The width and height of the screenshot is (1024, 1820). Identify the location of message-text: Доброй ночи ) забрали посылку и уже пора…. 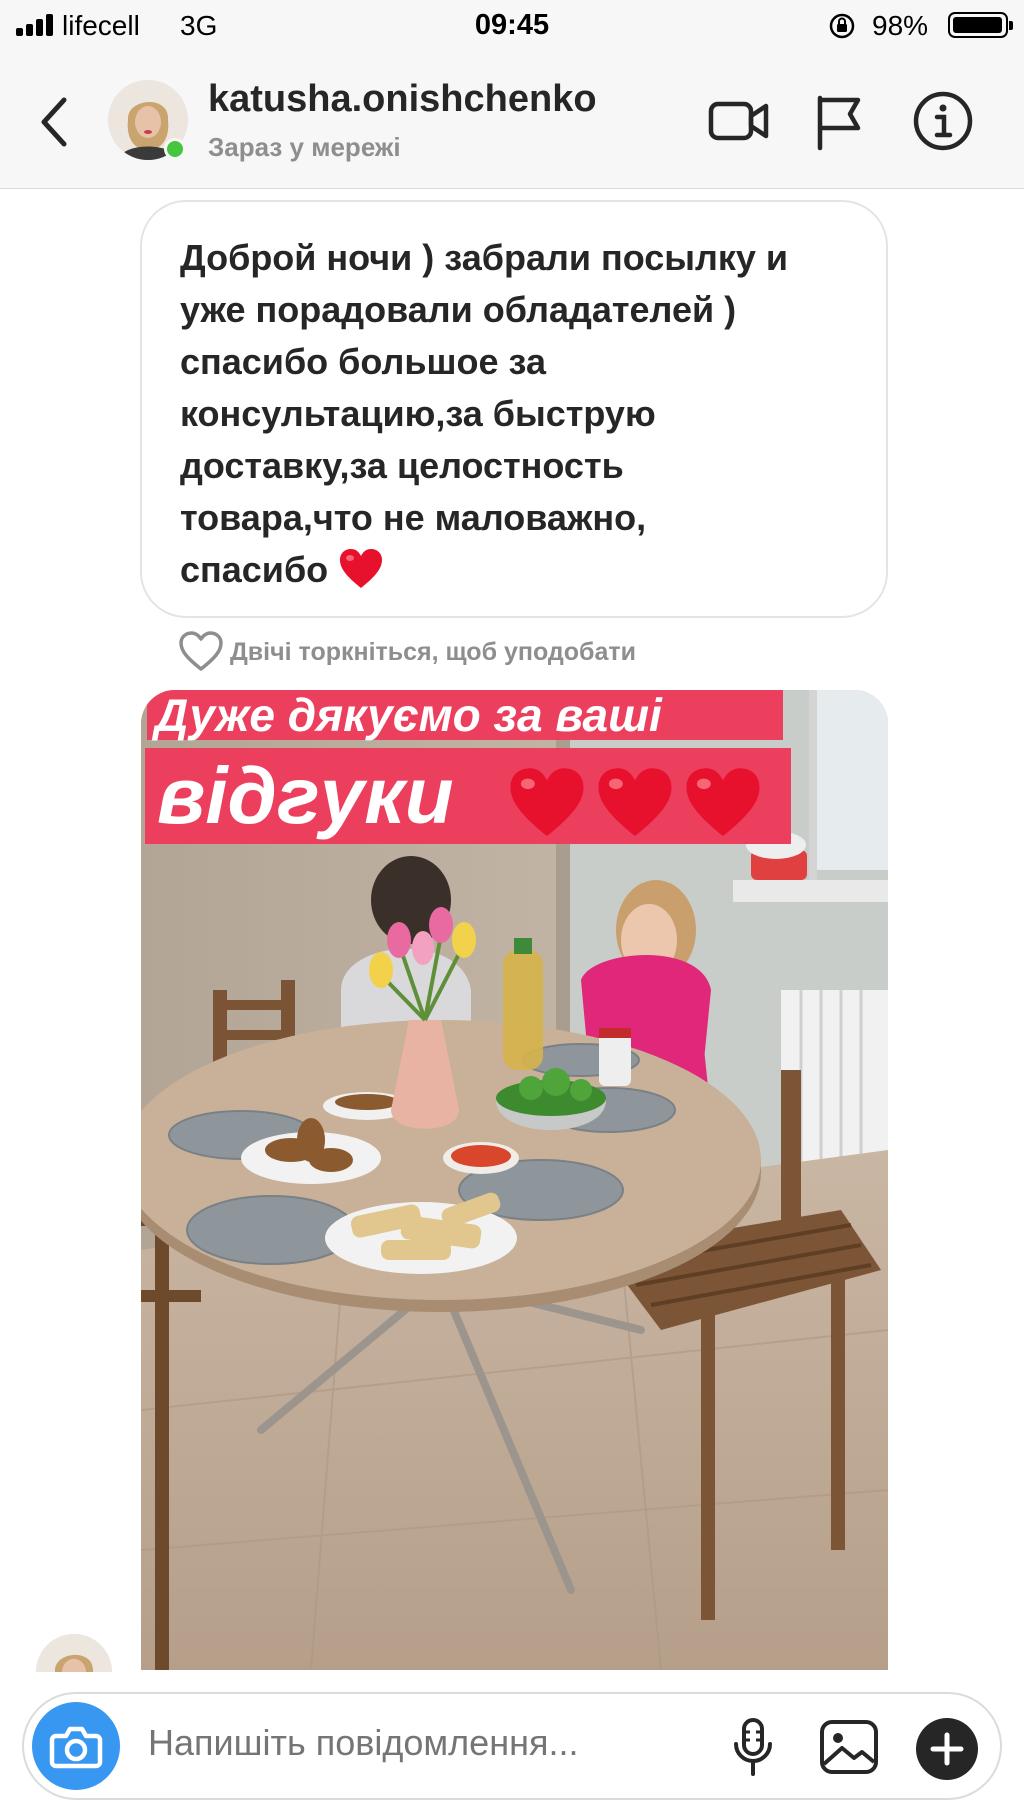
(484, 413).